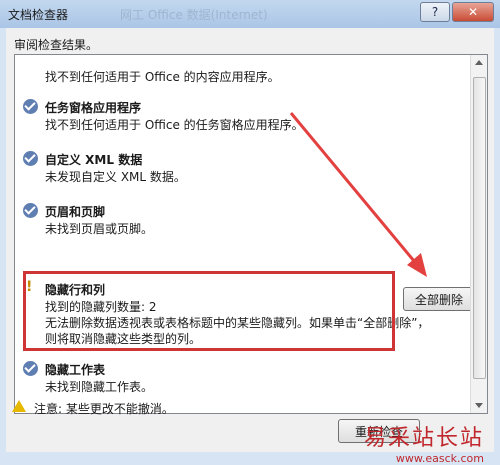  What do you see at coordinates (479, 228) in the screenshot?
I see `scroll-thumb` at bounding box center [479, 228].